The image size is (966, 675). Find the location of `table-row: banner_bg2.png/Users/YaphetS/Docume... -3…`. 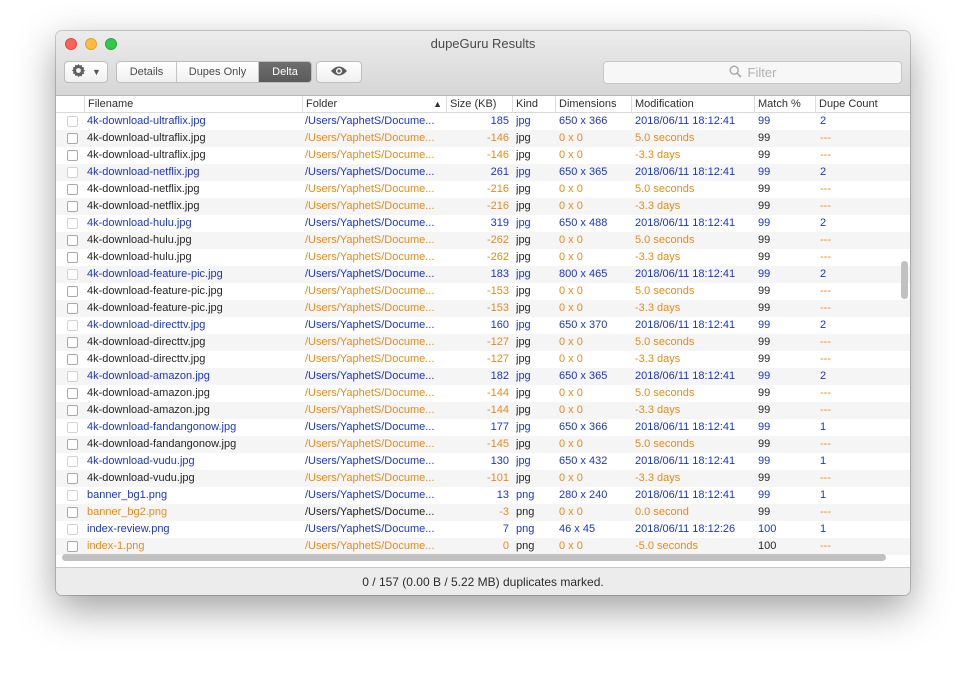

table-row: banner_bg2.png/Users/YaphetS/Docume... -3… is located at coordinates (483, 512).